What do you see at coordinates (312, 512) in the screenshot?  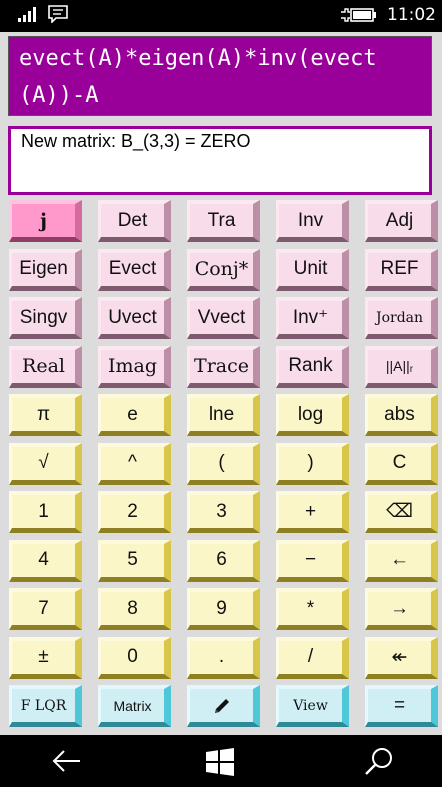 I see `key-r6c3: +` at bounding box center [312, 512].